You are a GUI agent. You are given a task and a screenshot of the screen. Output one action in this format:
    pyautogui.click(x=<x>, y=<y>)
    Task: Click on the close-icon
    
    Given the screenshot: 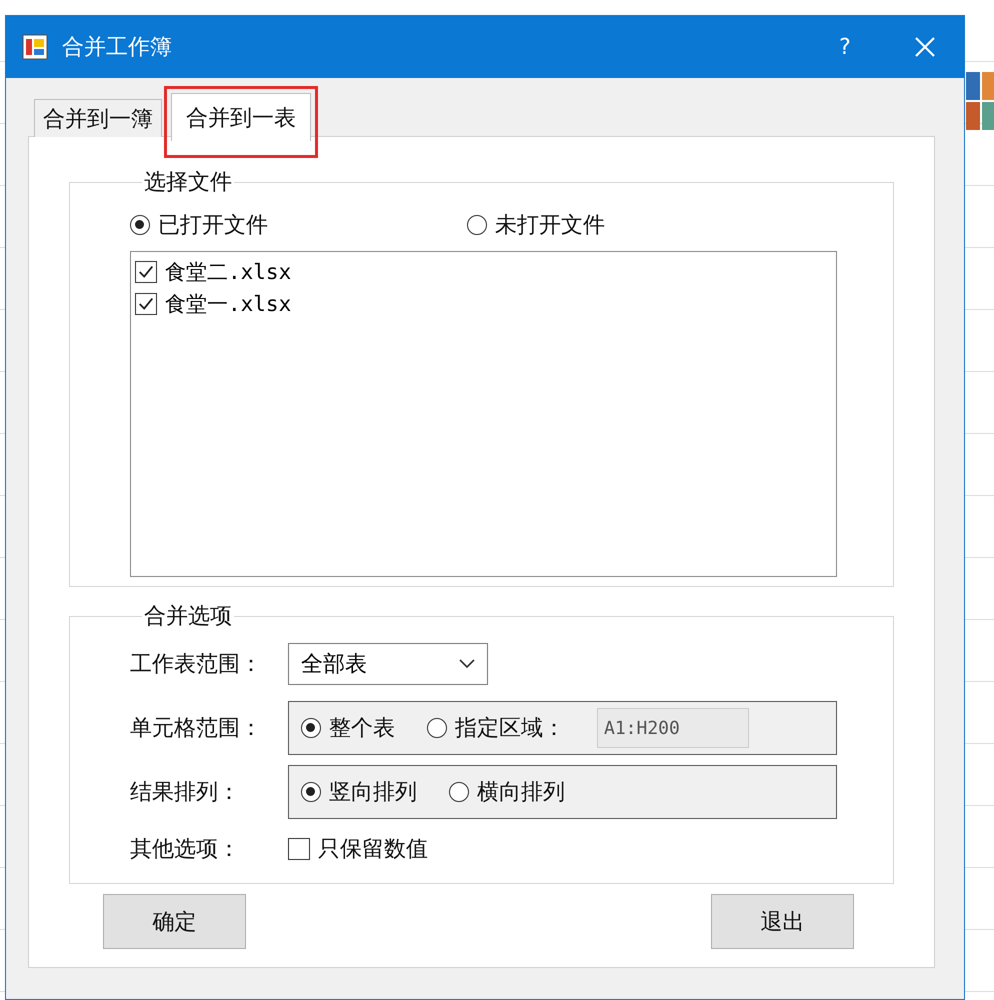 What is the action you would take?
    pyautogui.click(x=925, y=47)
    